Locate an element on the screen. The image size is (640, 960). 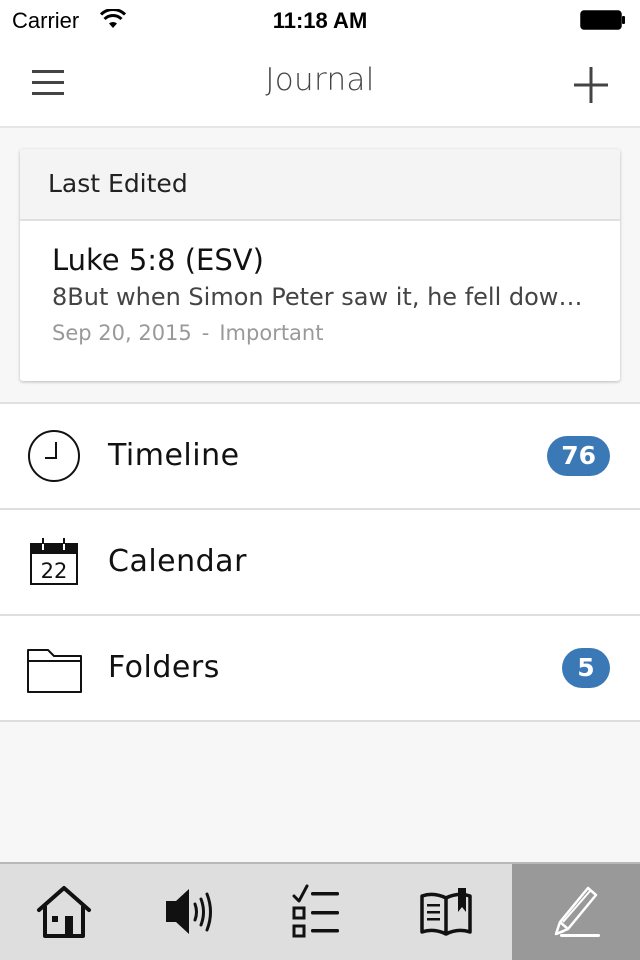
clock-icon is located at coordinates (54, 456).